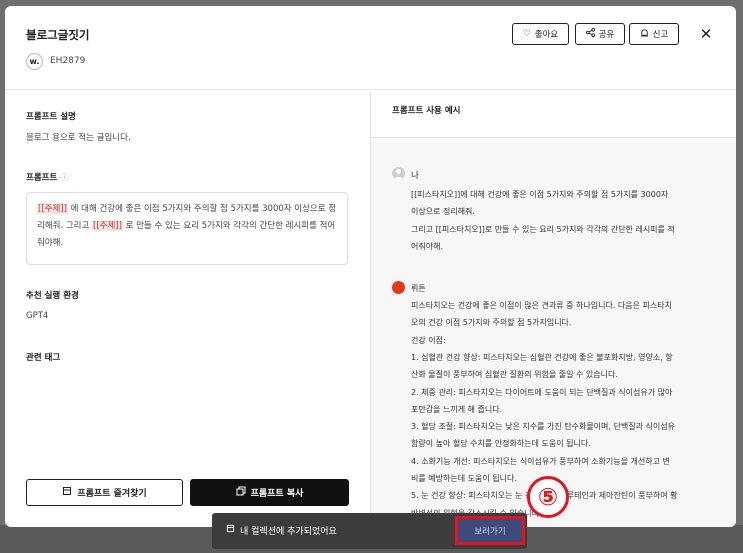 This screenshot has width=743, height=553. Describe the element at coordinates (78, 138) in the screenshot. I see `description-text: 블로그 용으로 적는 글입니다.` at that location.